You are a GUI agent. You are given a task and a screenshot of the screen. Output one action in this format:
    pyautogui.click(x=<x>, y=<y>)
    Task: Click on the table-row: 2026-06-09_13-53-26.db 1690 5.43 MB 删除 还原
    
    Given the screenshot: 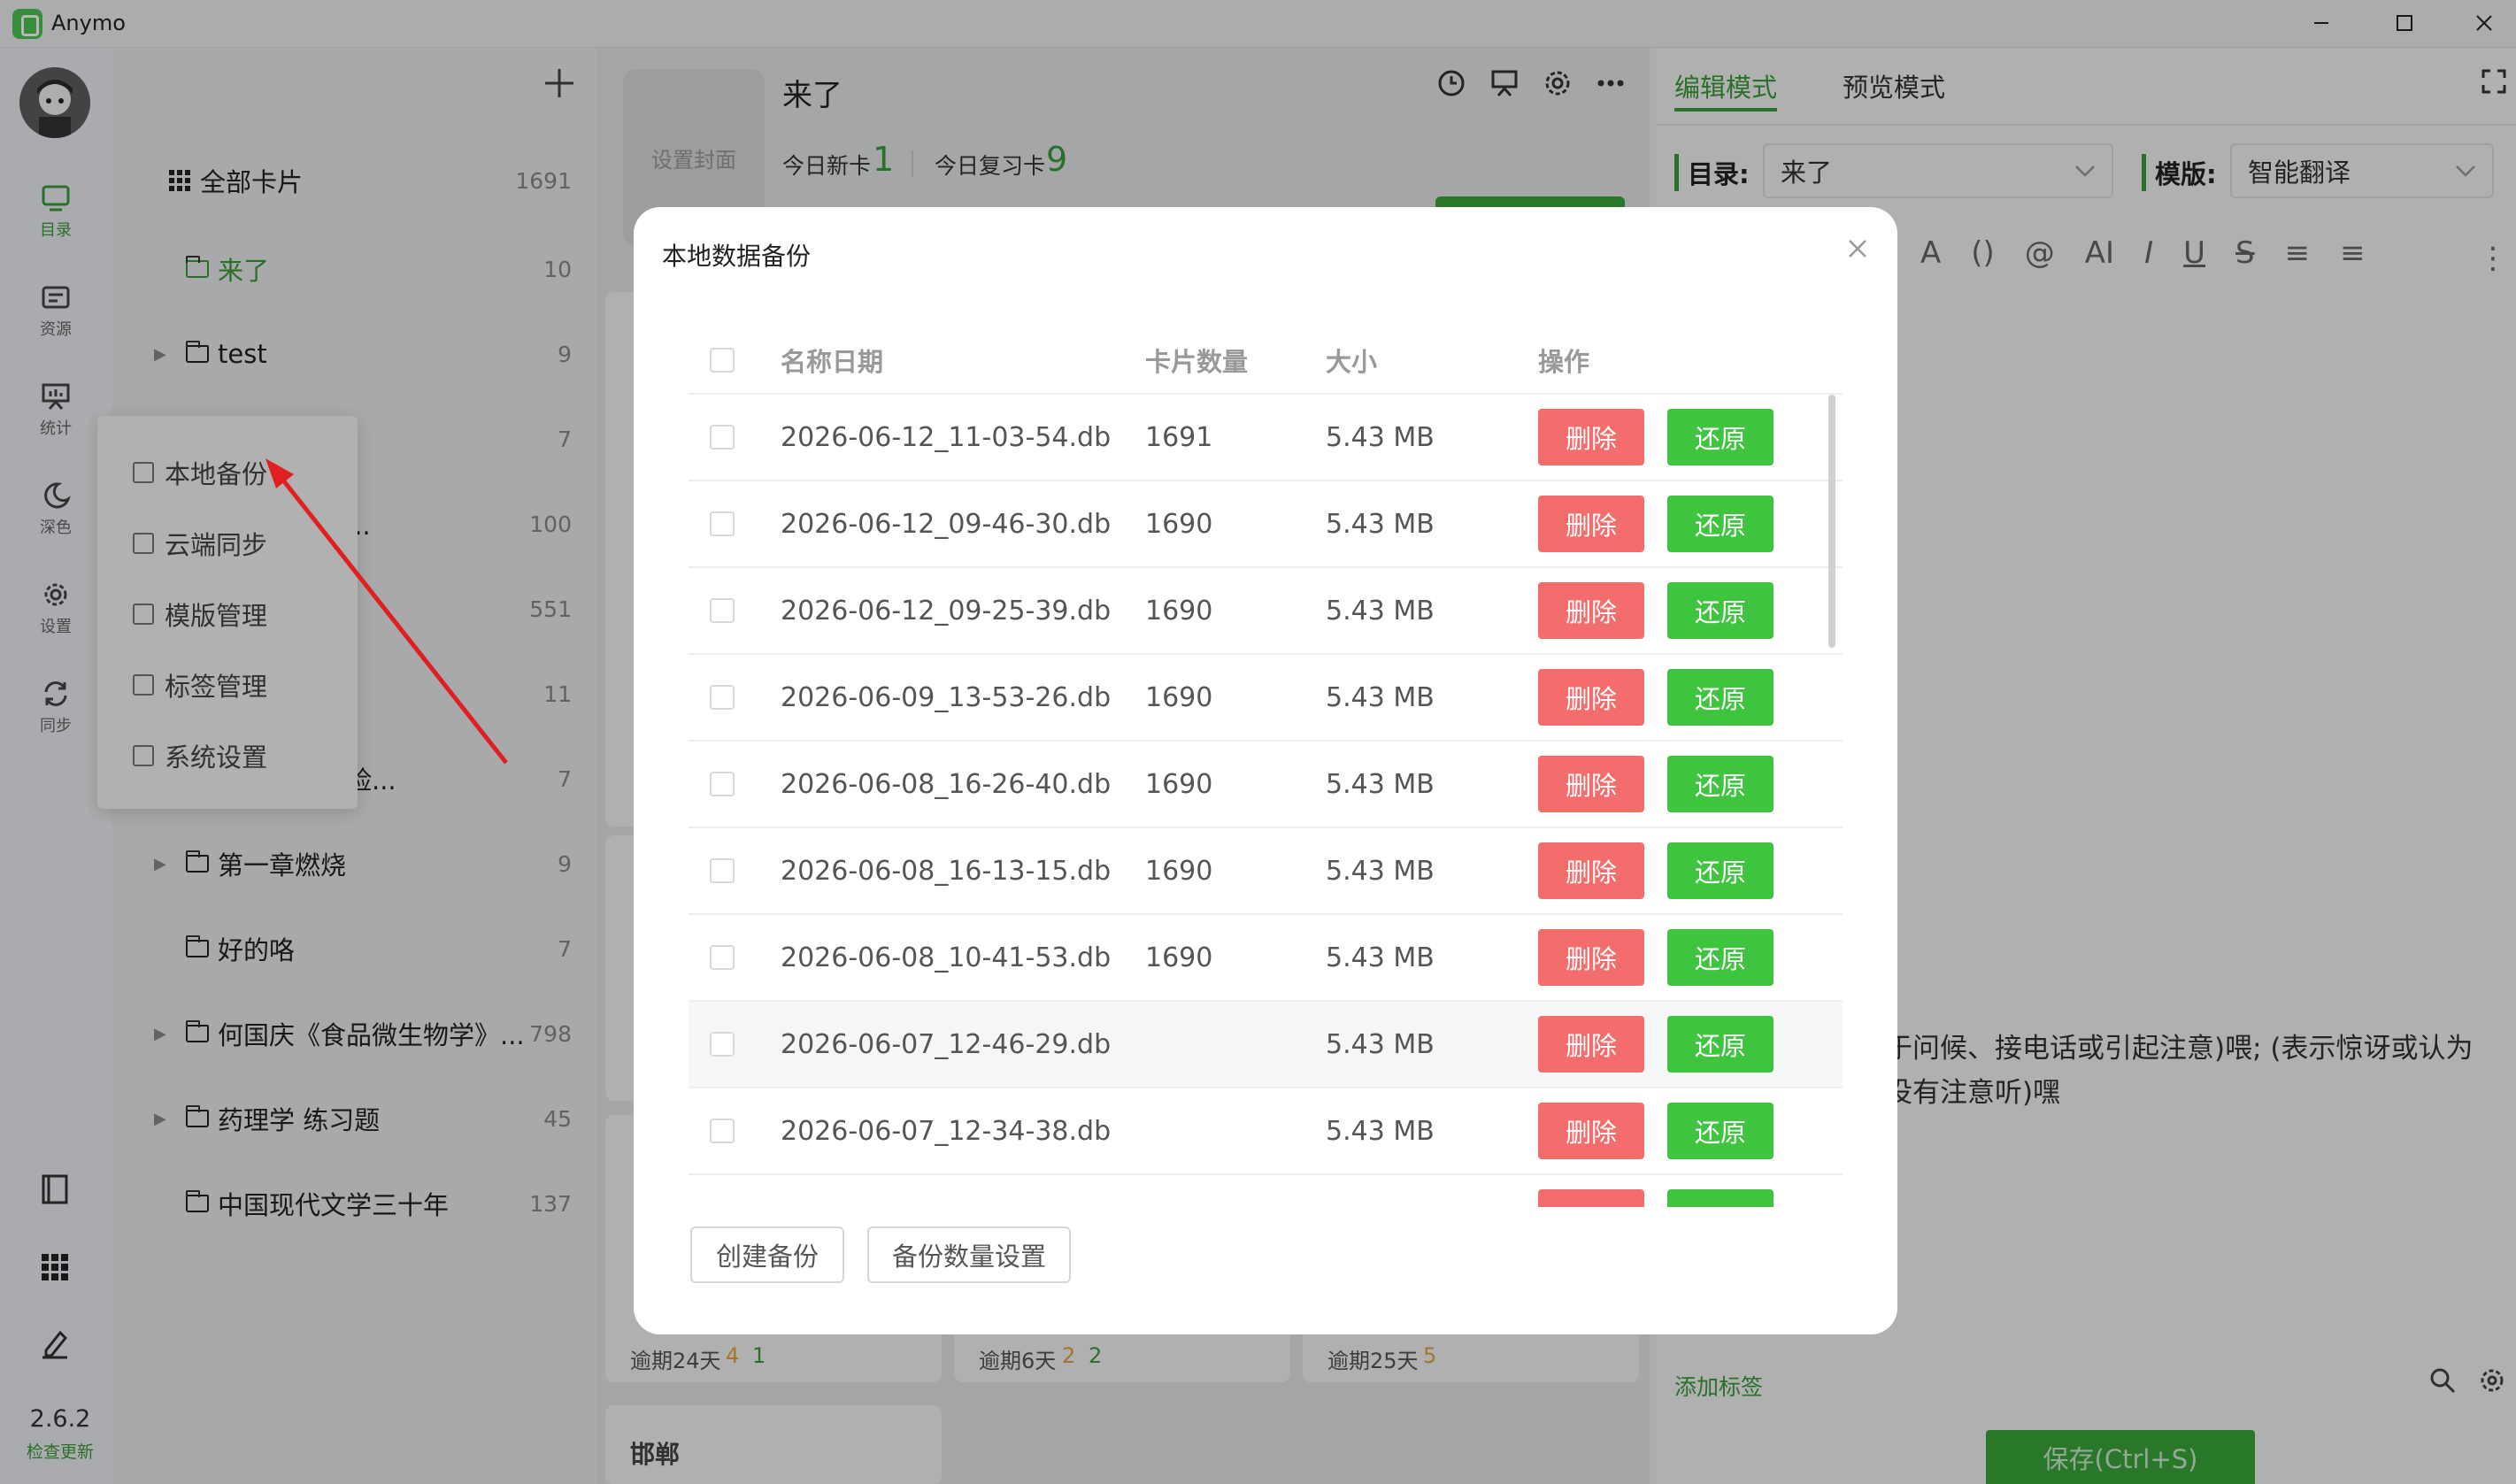 What is the action you would take?
    pyautogui.click(x=1266, y=696)
    